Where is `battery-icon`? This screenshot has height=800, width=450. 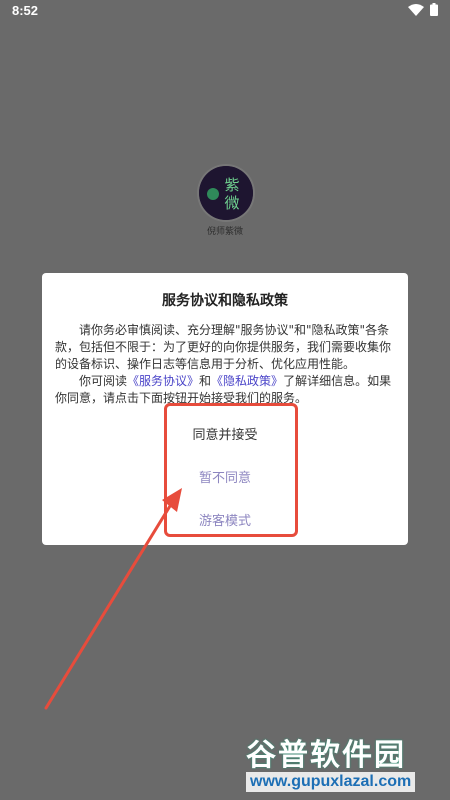 battery-icon is located at coordinates (434, 11).